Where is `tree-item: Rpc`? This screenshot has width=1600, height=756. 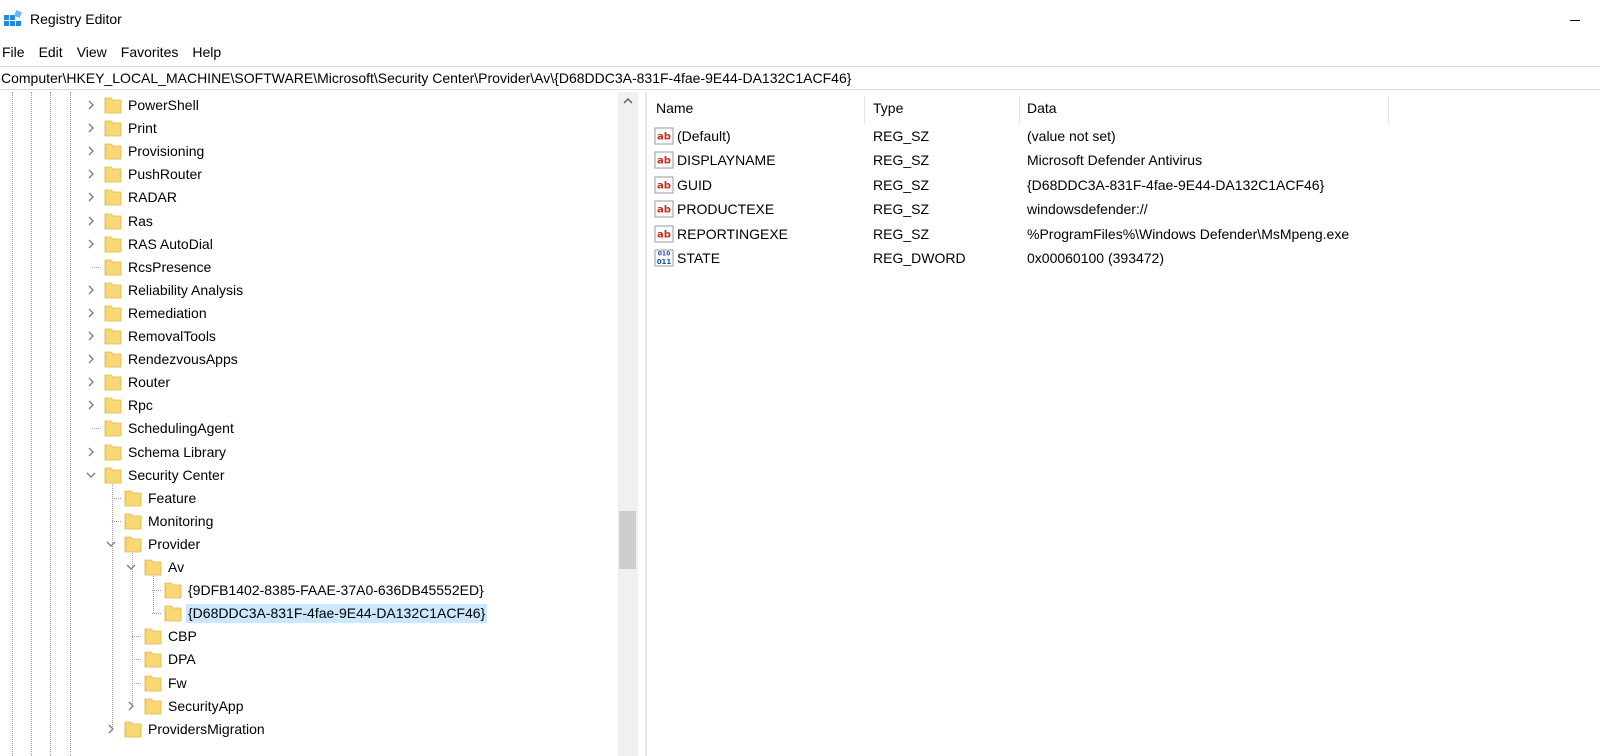 tree-item: Rpc is located at coordinates (309, 405).